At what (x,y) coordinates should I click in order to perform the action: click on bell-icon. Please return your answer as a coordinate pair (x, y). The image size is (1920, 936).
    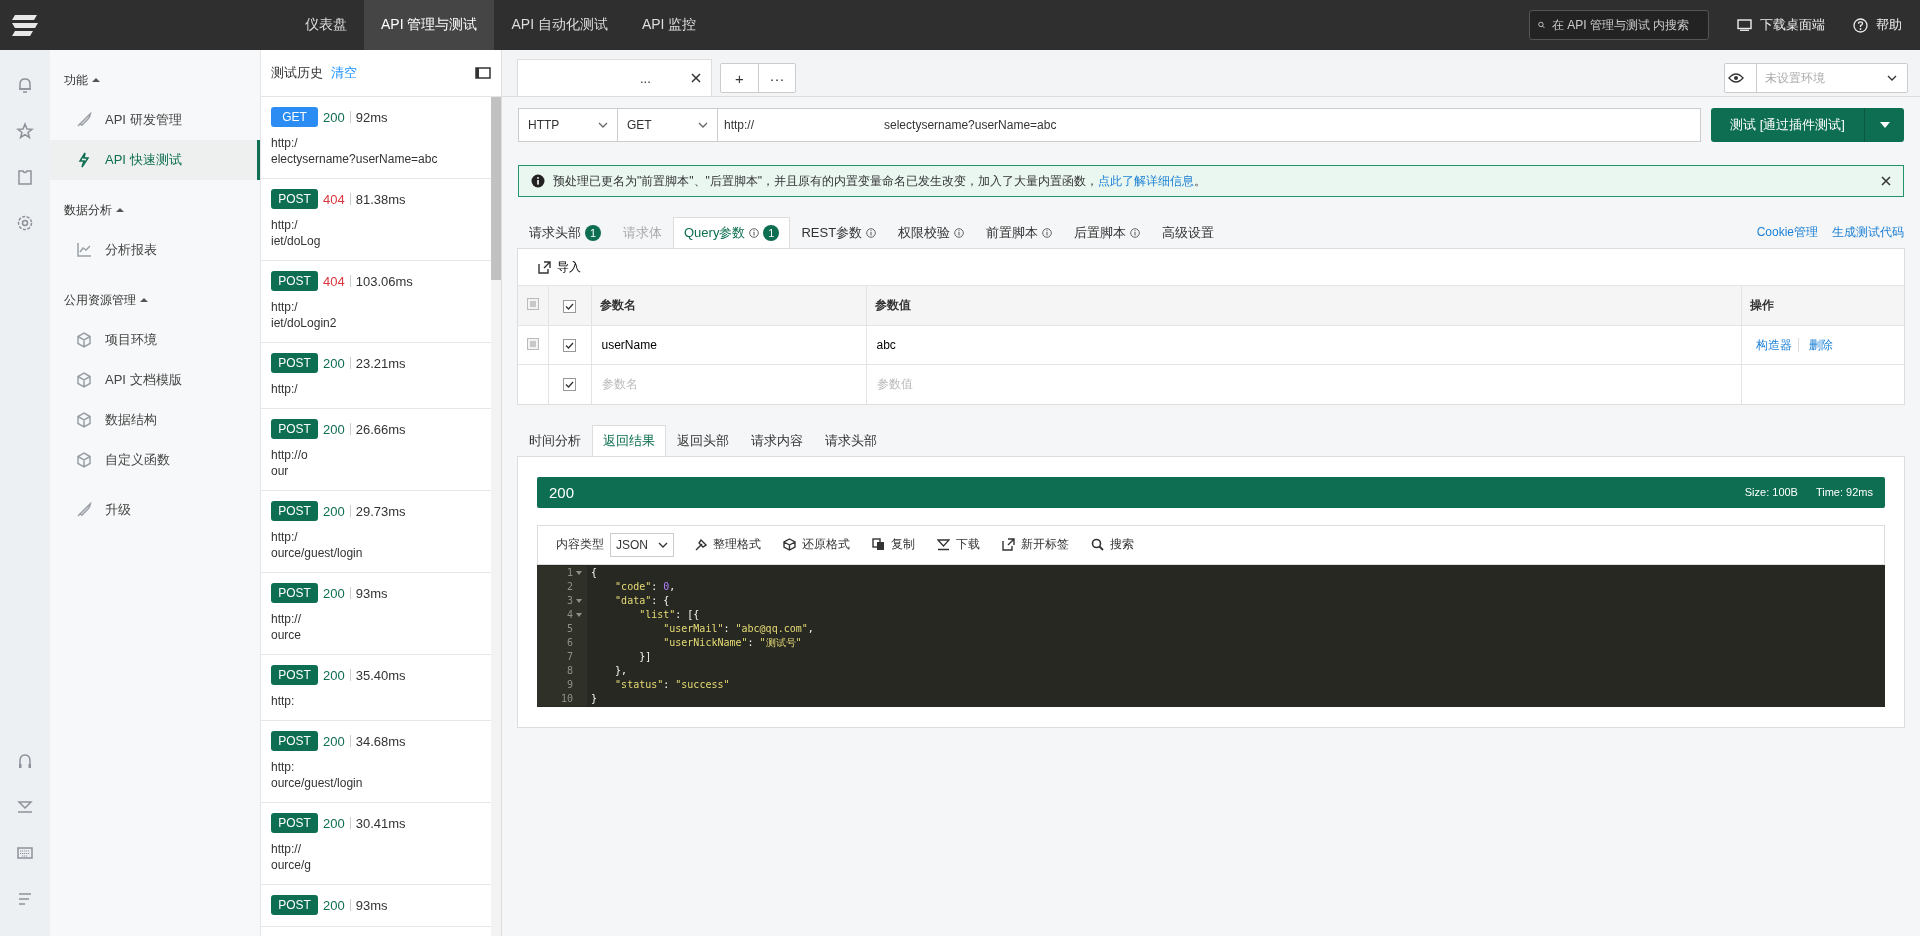
    Looking at the image, I should click on (25, 85).